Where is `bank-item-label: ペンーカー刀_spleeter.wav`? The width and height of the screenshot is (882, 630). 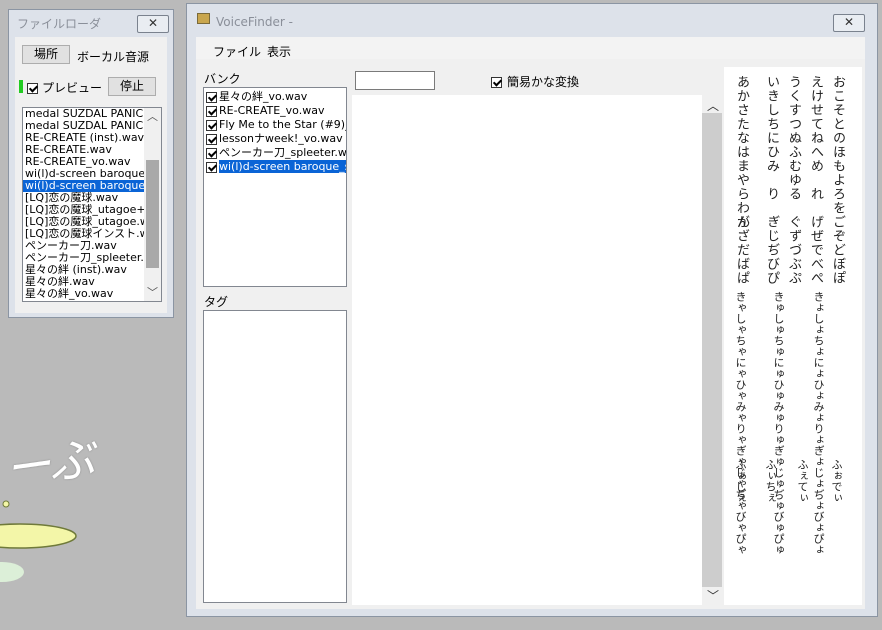 bank-item-label: ペンーカー刀_spleeter.wav is located at coordinates (282, 152).